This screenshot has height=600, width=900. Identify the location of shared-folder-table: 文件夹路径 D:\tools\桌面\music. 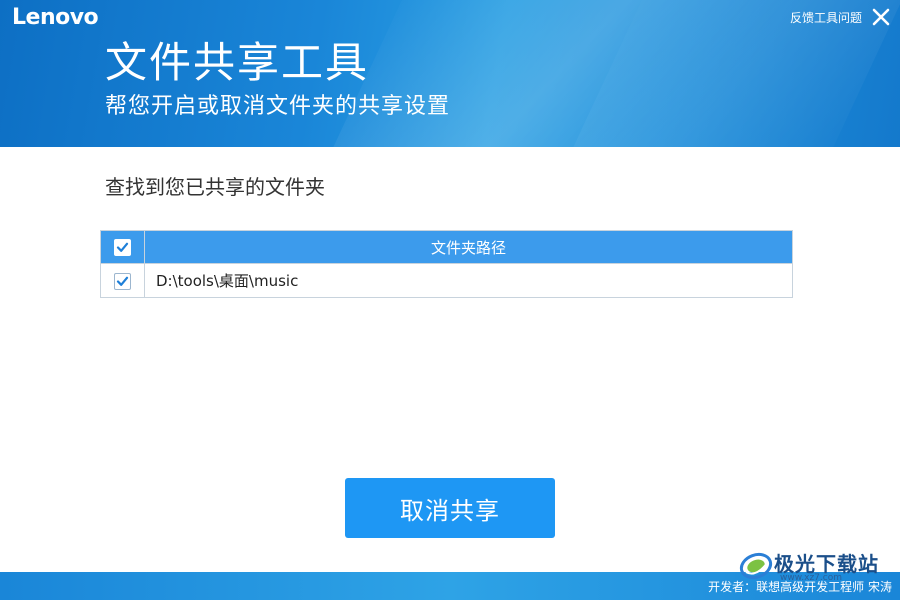
(446, 264).